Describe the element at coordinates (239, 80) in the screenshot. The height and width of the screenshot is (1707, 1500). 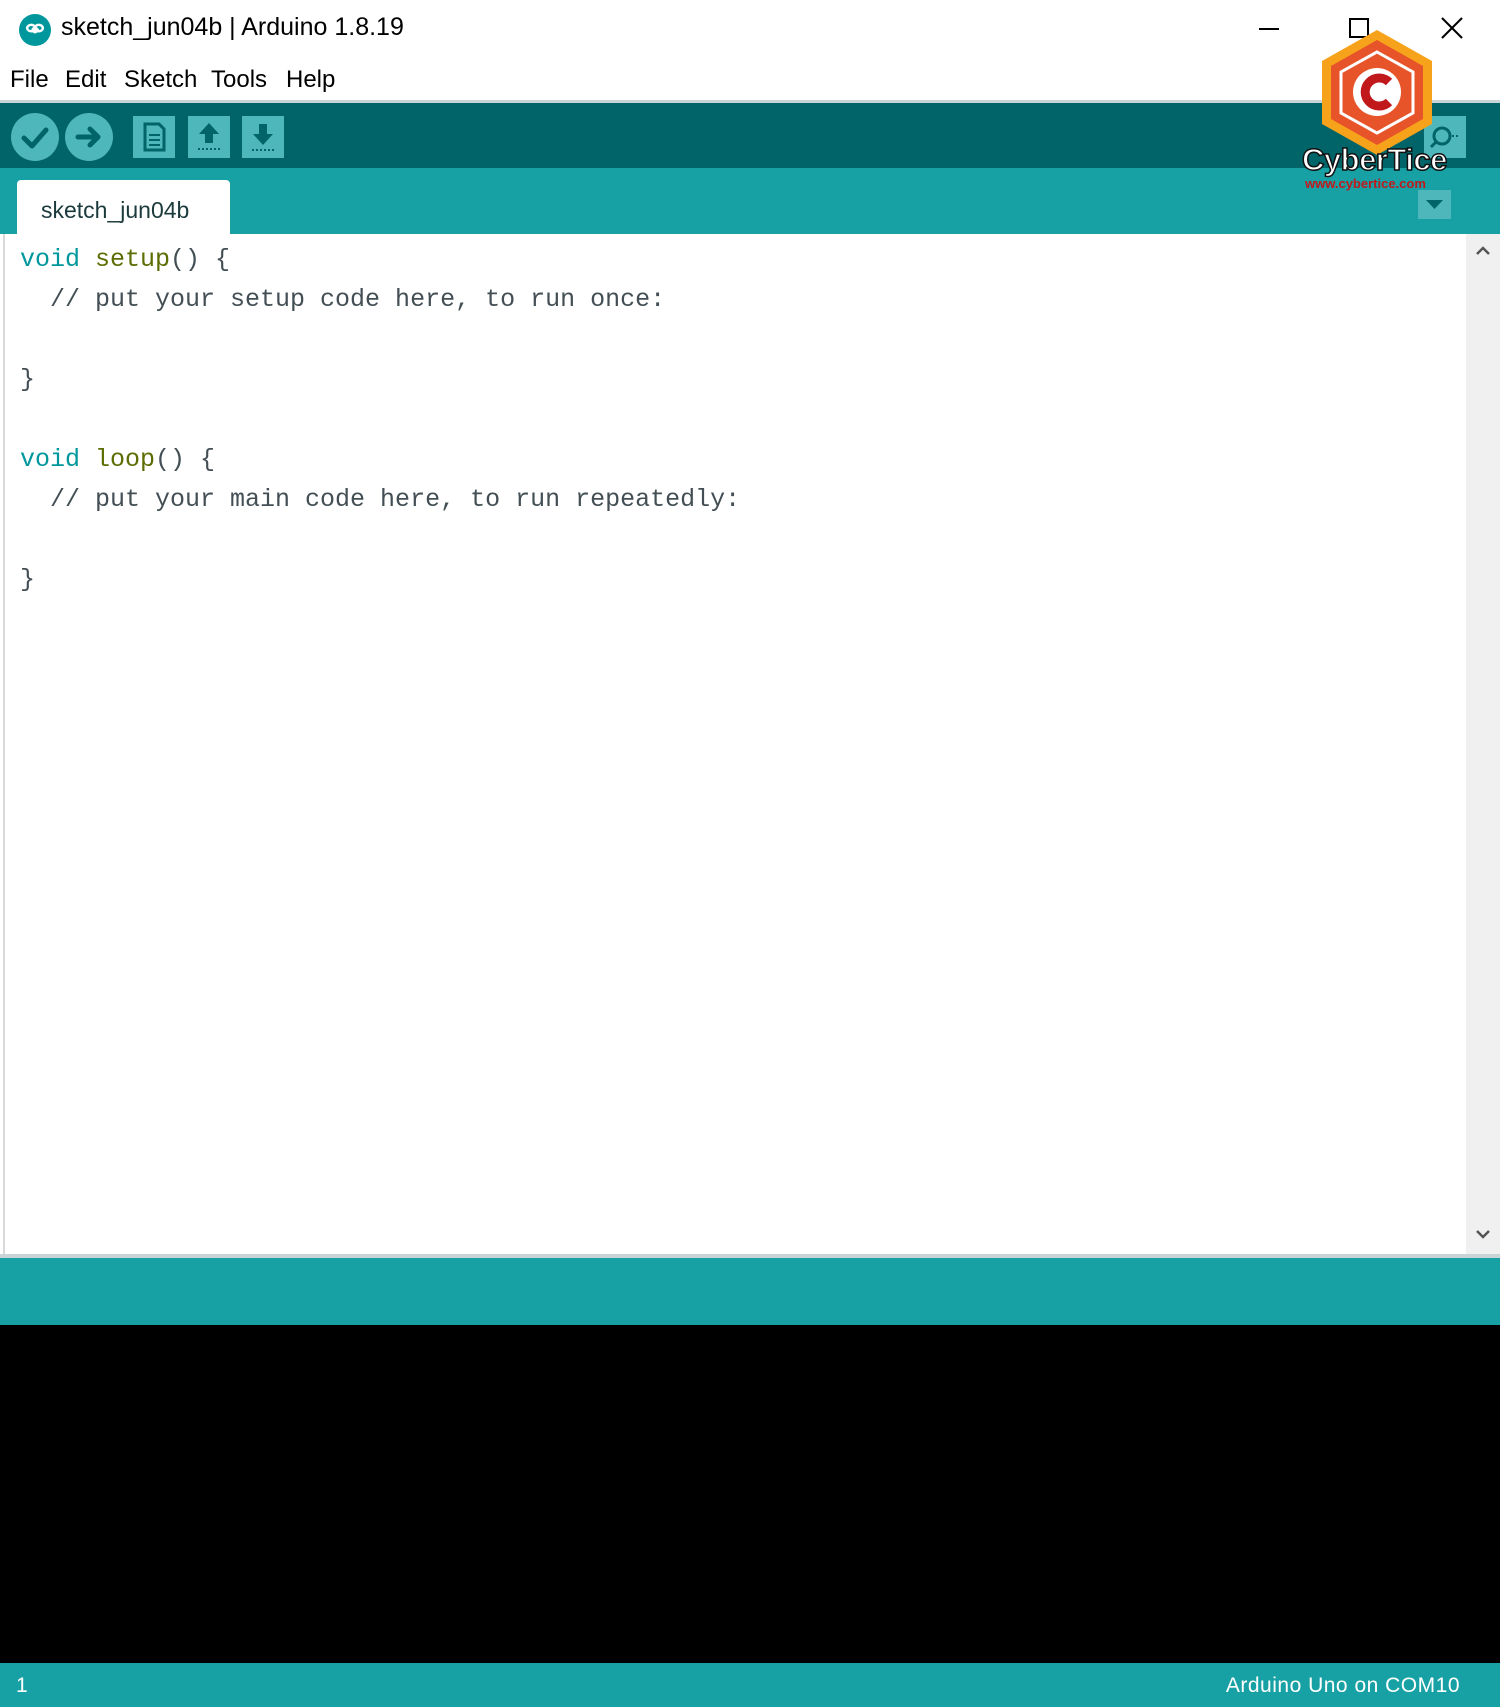
I see `menu-tools: Tools` at that location.